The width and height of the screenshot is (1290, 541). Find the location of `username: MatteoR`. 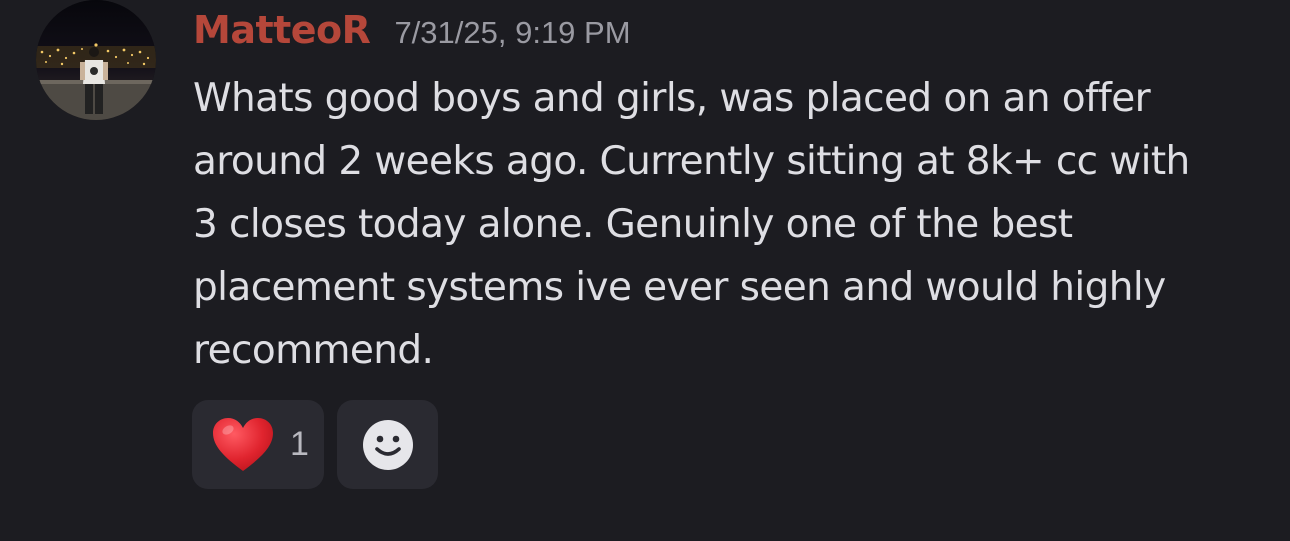

username: MatteoR is located at coordinates (282, 30).